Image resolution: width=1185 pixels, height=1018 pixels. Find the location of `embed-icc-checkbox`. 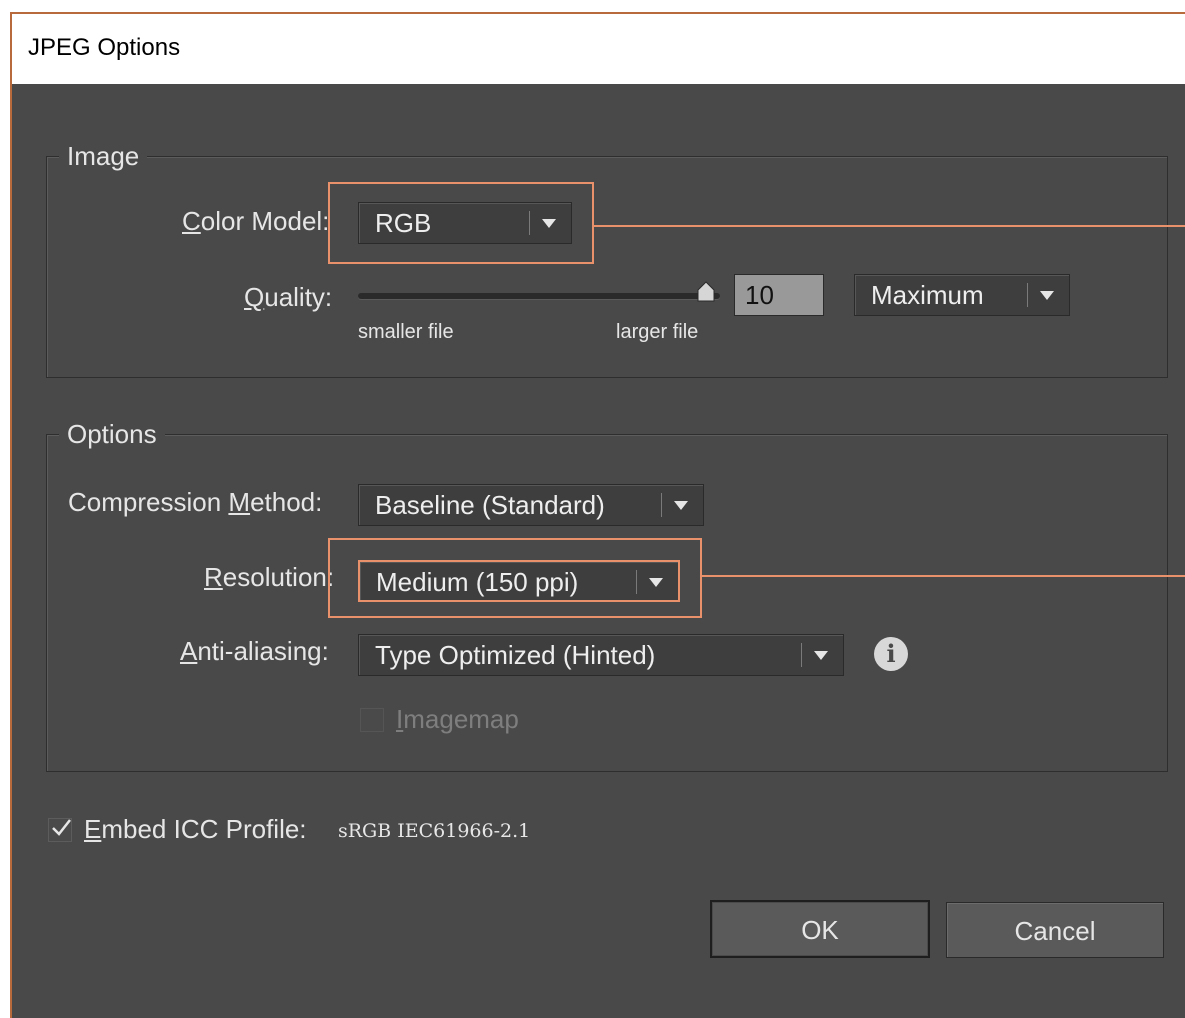

embed-icc-checkbox is located at coordinates (60, 830).